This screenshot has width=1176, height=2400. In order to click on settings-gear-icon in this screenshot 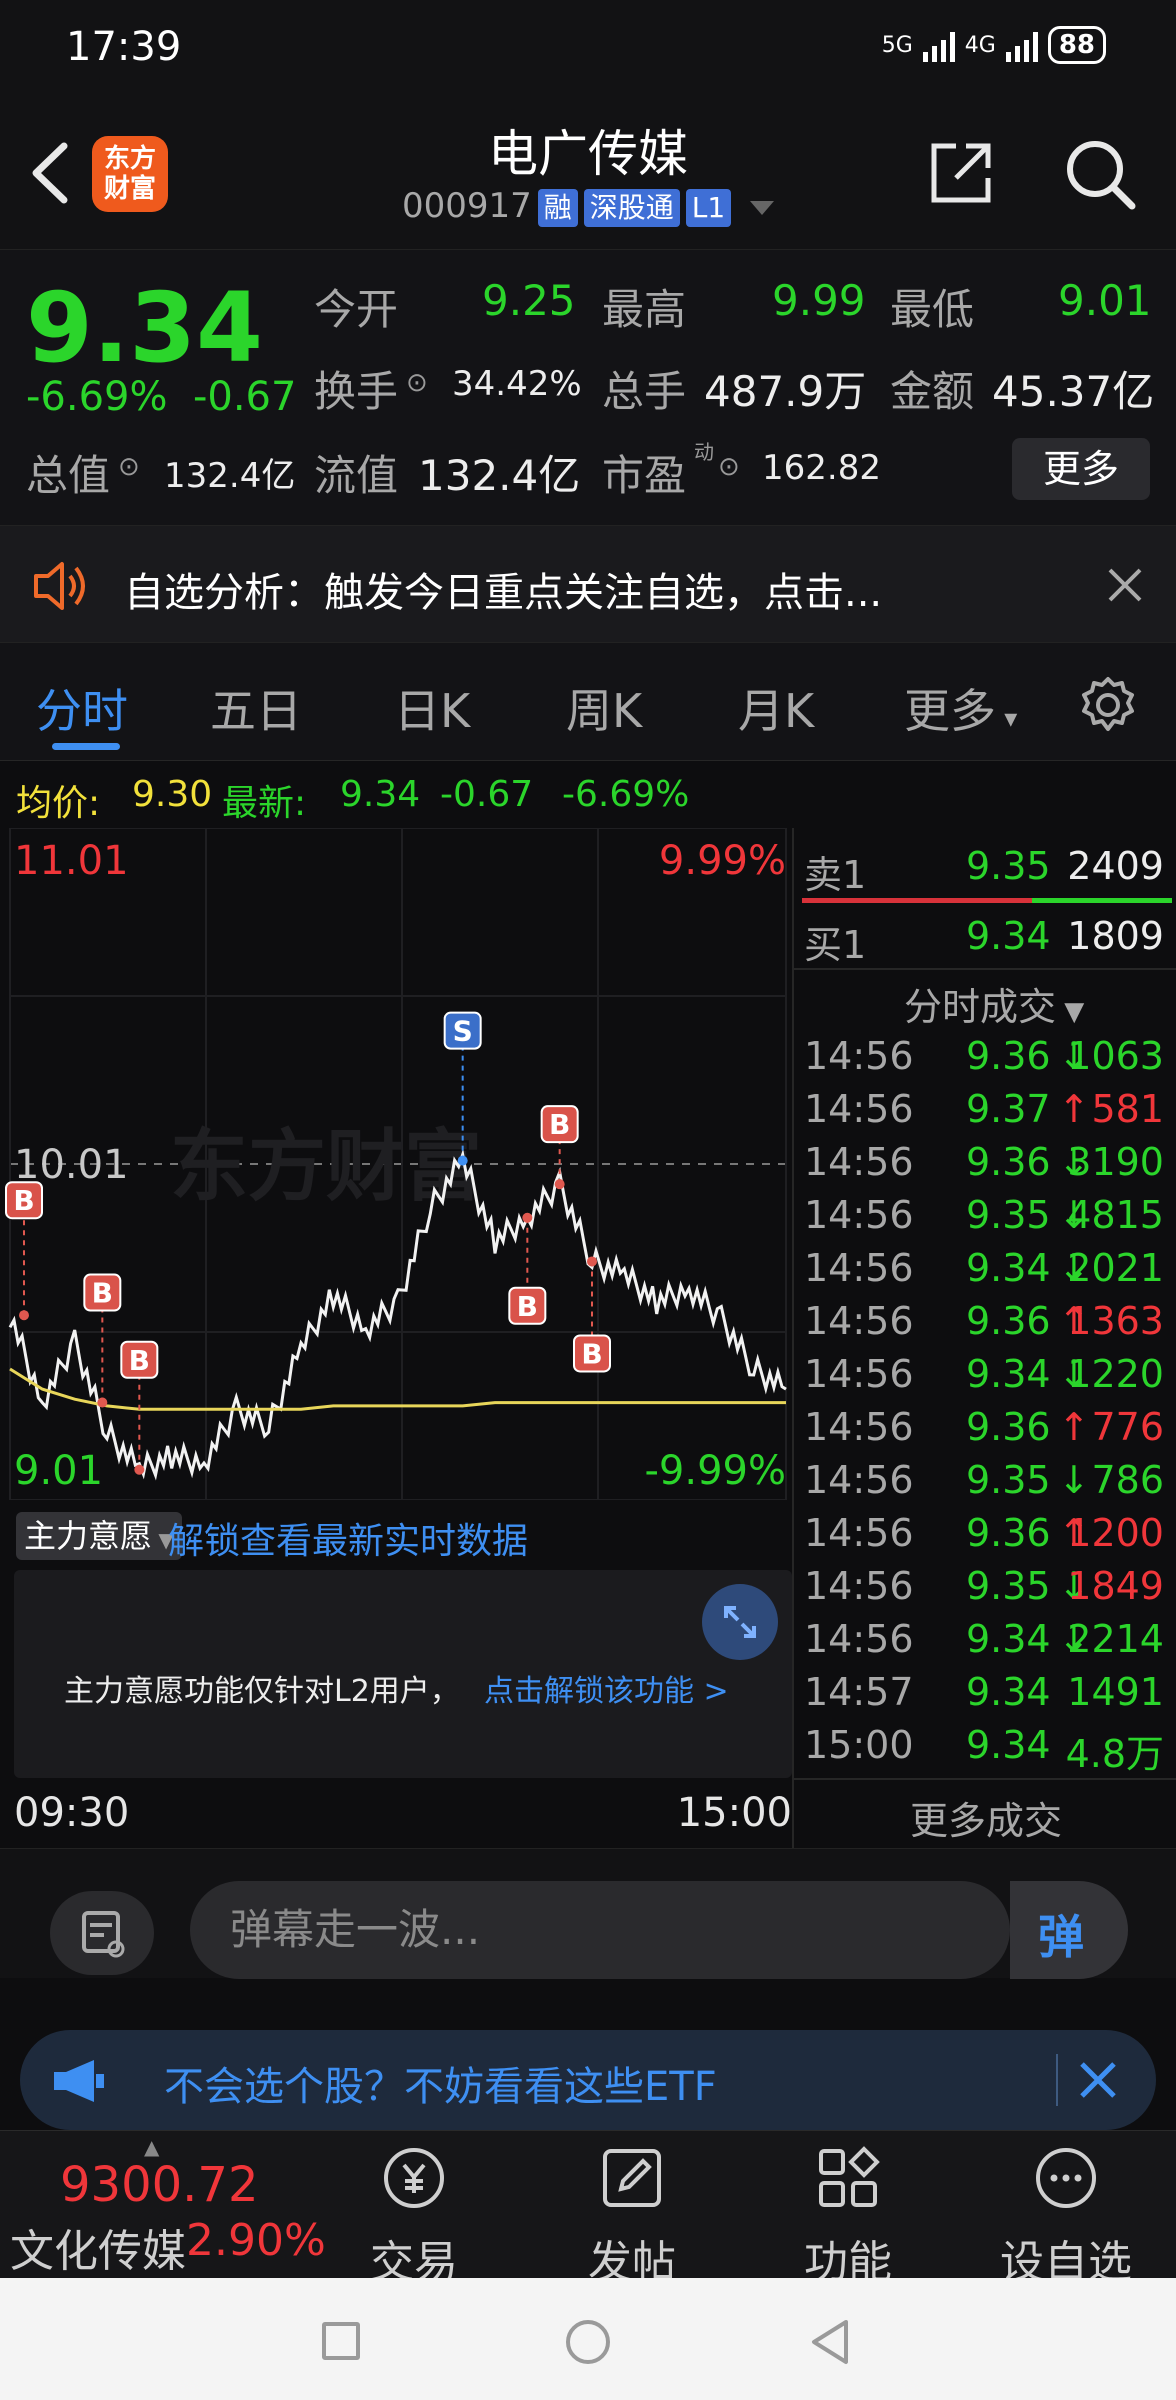, I will do `click(1108, 705)`.